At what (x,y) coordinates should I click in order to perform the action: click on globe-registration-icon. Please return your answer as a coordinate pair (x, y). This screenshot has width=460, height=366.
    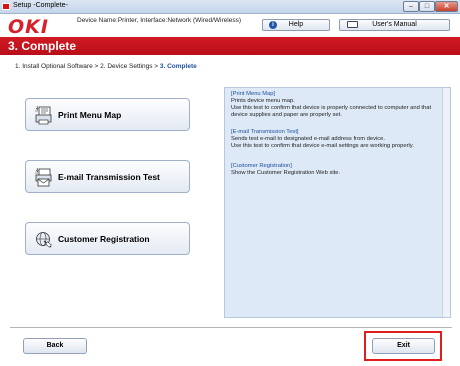
    Looking at the image, I should click on (44, 240).